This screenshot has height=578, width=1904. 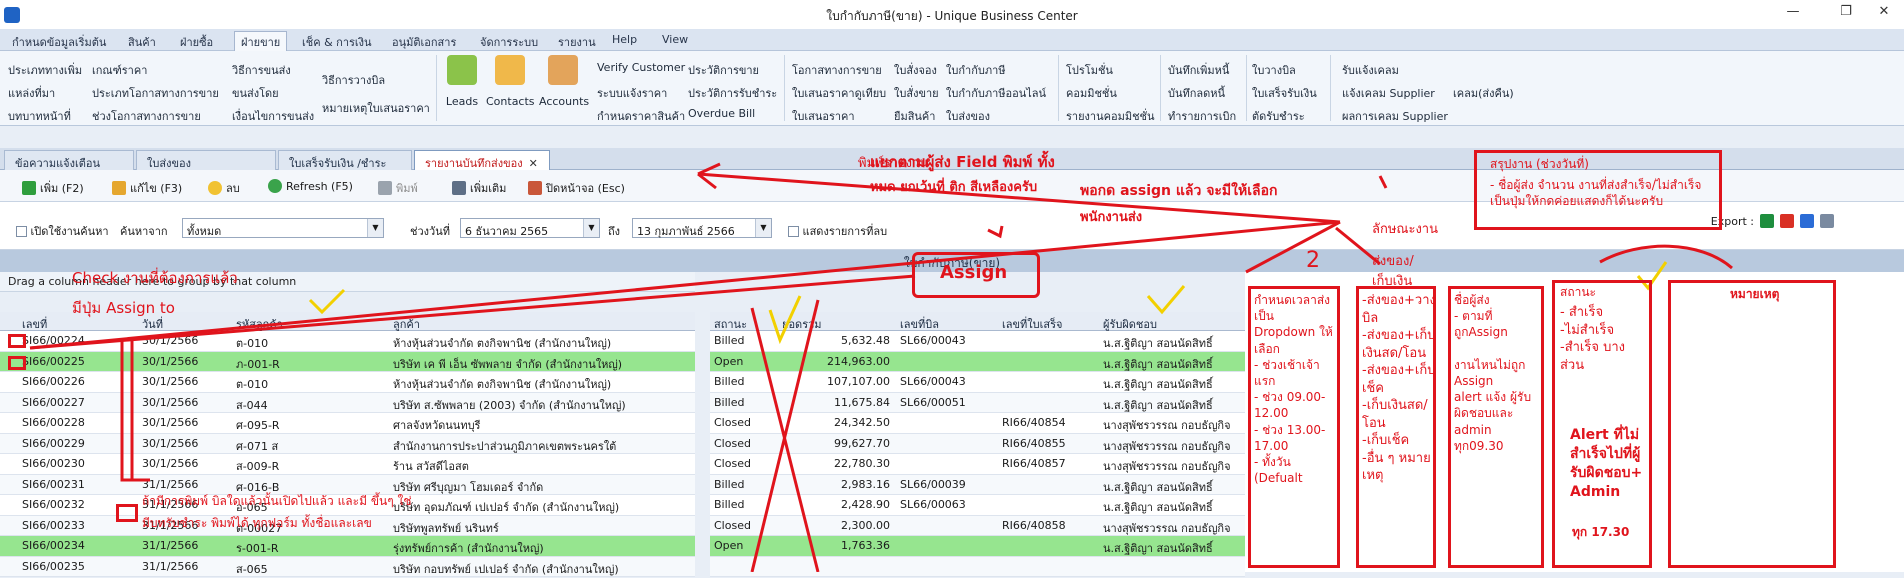 I want to click on ribbon-item: ช่วงโอกาสทางการขาย, so click(x=146, y=116).